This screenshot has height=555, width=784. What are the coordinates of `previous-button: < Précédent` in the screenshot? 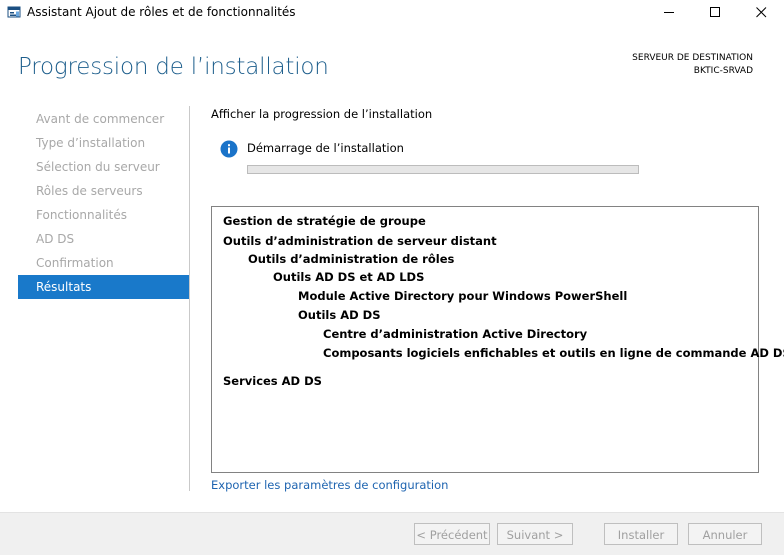 It's located at (452, 534).